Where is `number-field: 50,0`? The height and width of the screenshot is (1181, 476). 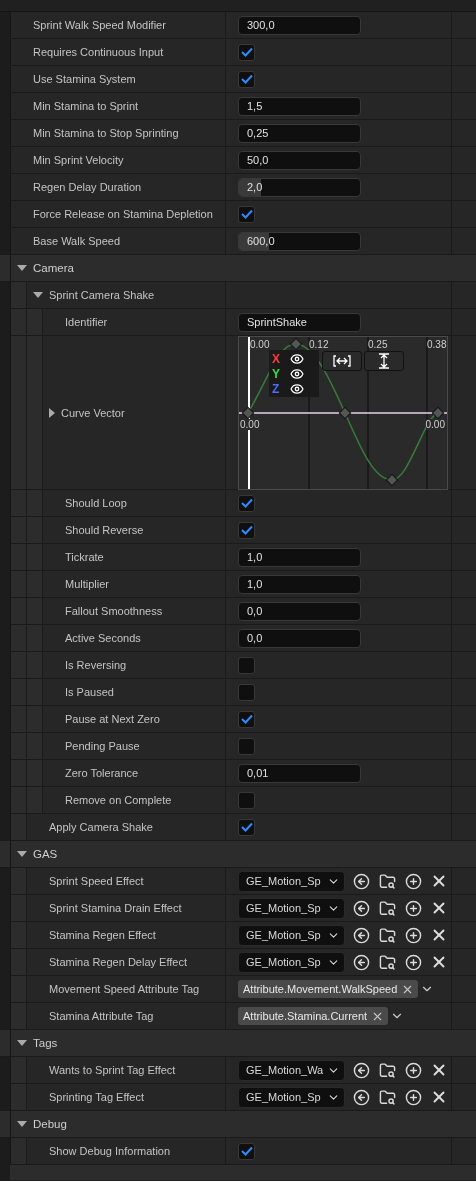 number-field: 50,0 is located at coordinates (299, 160).